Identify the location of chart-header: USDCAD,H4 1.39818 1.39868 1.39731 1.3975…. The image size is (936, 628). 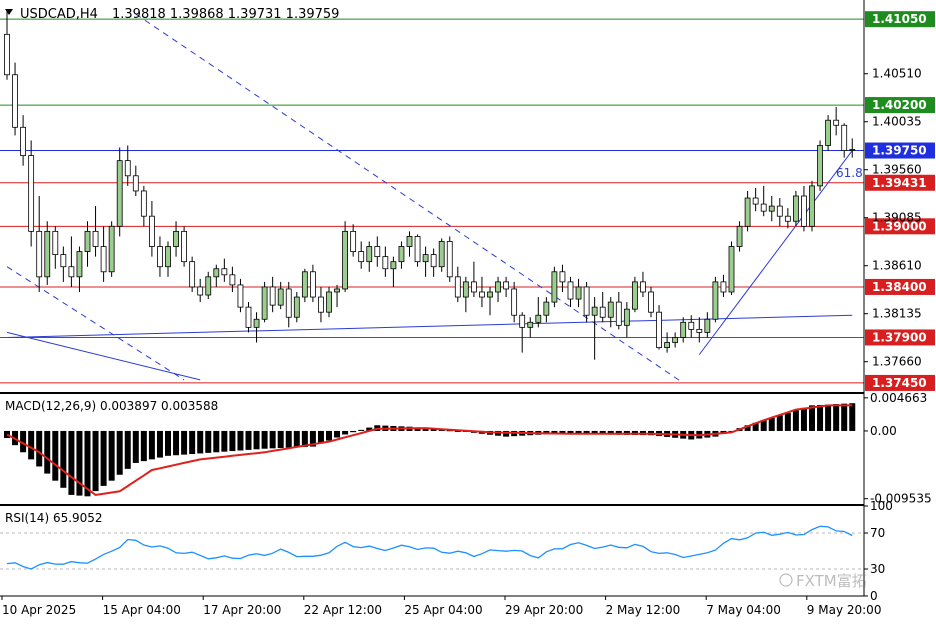
(172, 14).